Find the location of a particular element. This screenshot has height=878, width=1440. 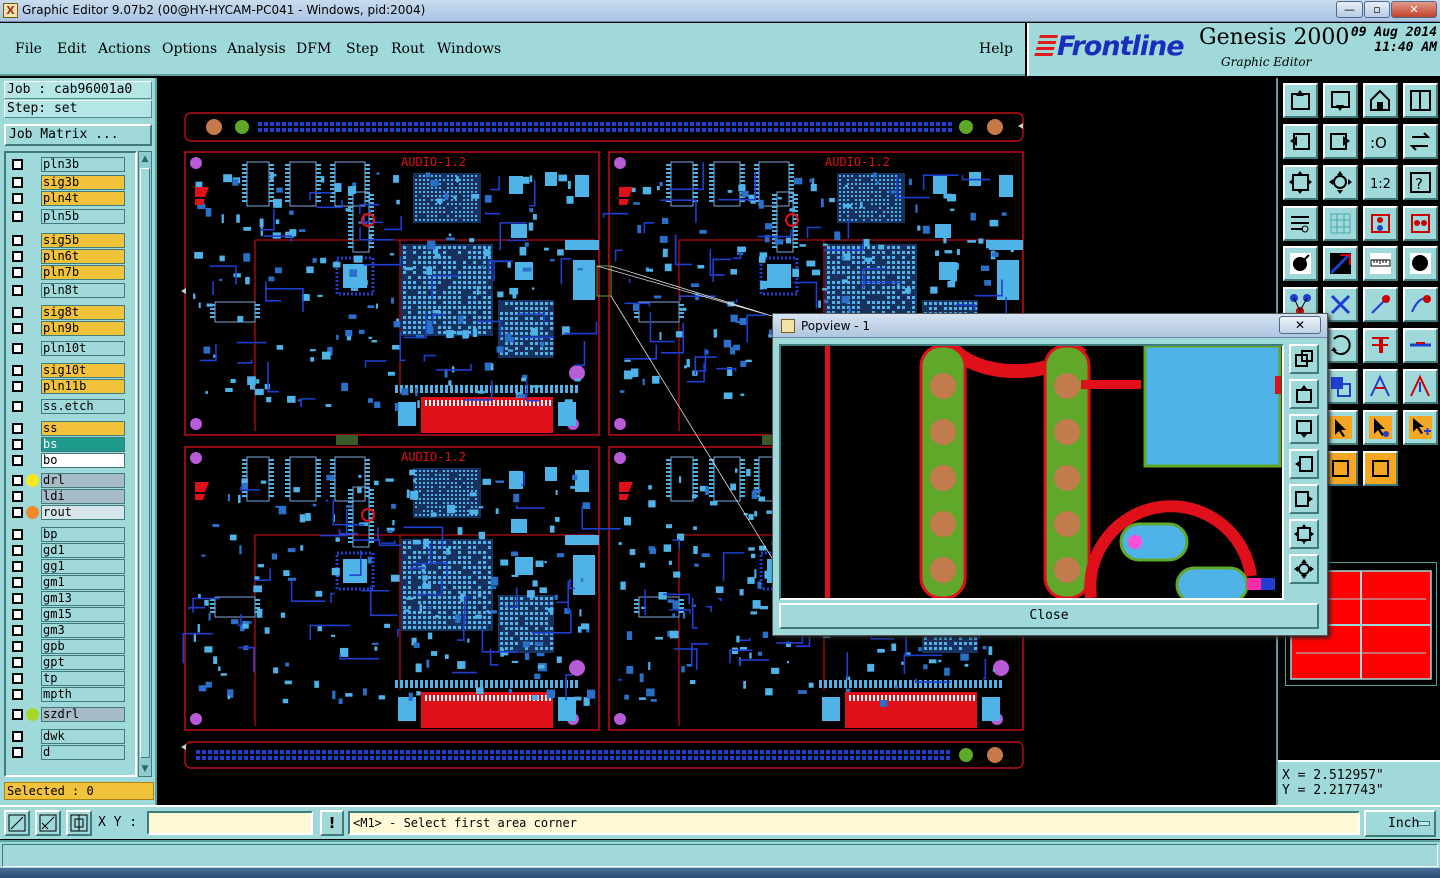

layer-row-gpt: gpt is located at coordinates (67, 662).